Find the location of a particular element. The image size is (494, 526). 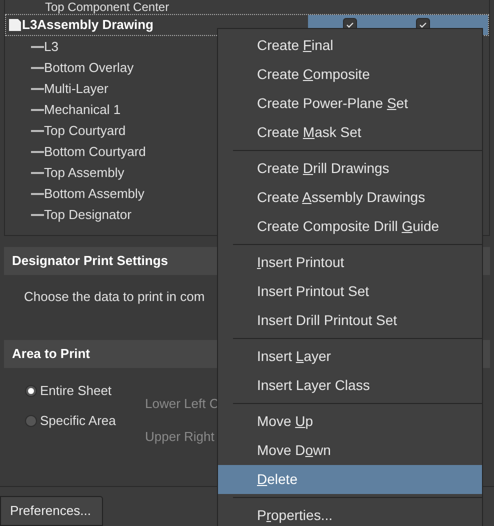

menu-item: Create Composite is located at coordinates (350, 74).